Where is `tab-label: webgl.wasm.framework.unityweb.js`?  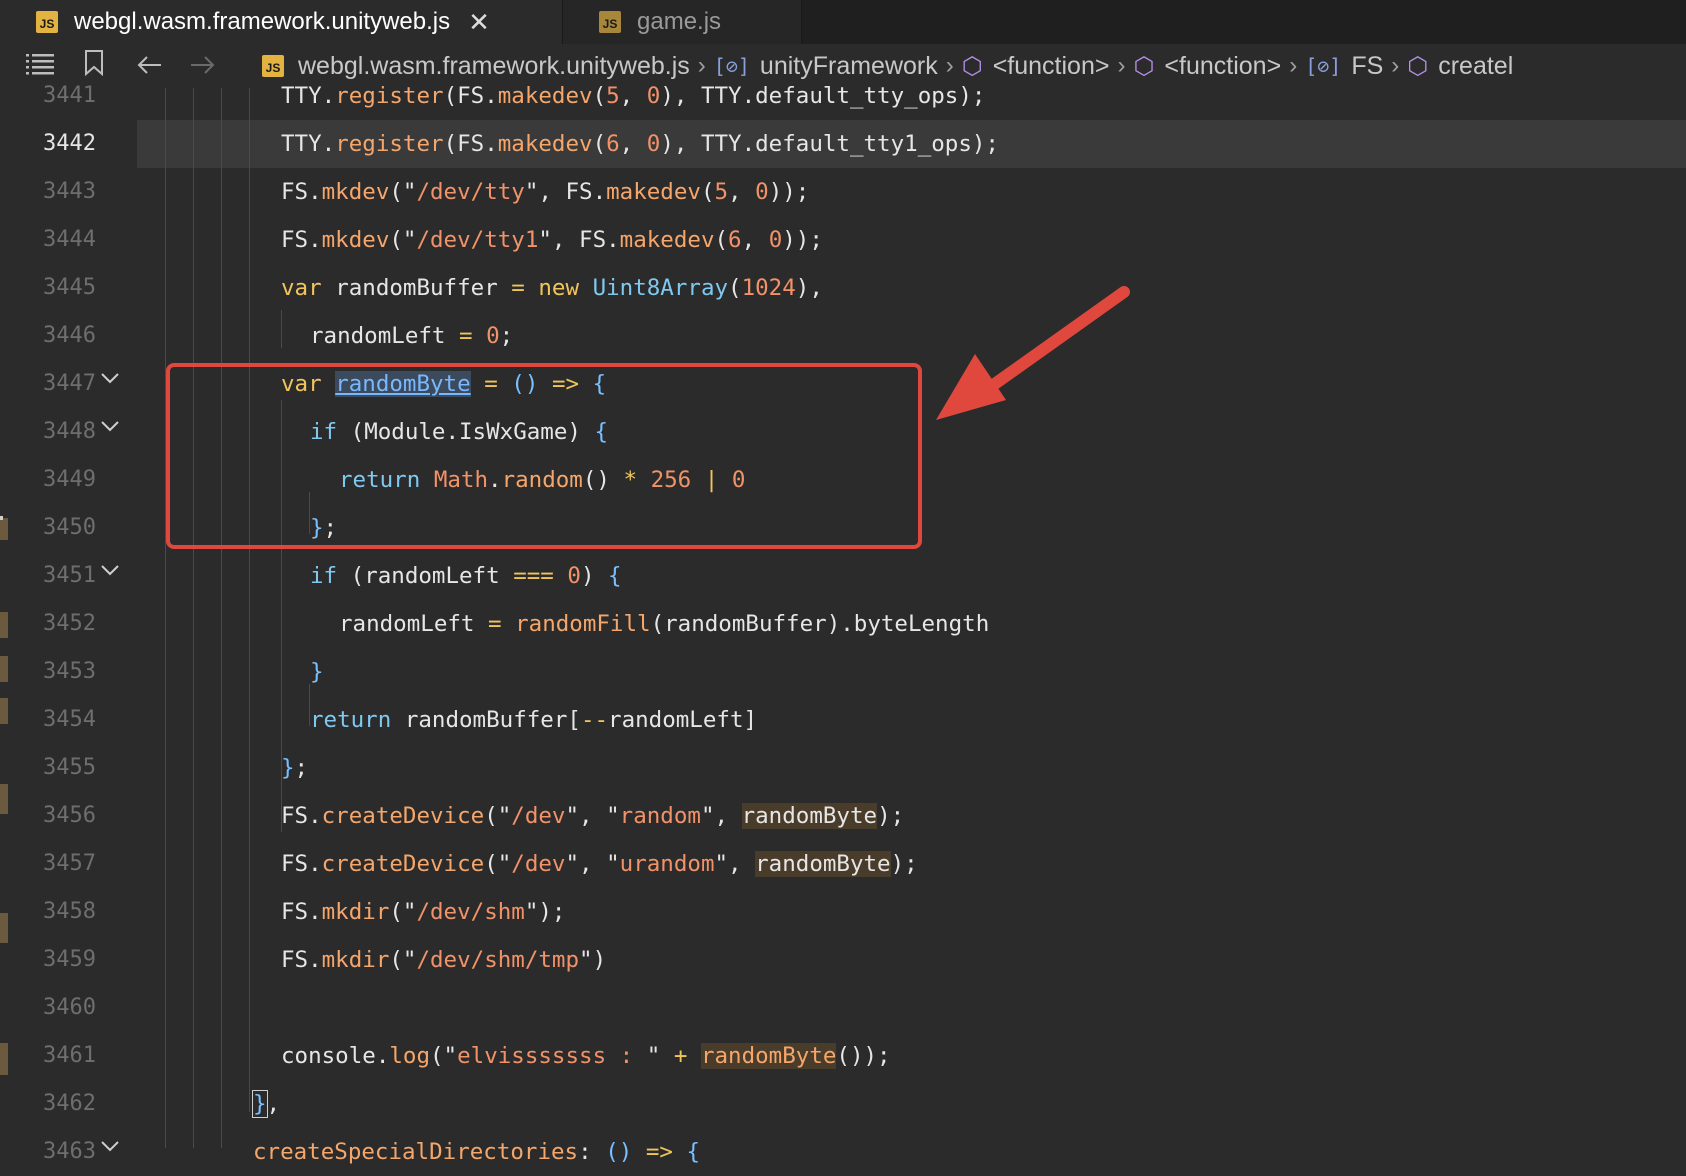 tab-label: webgl.wasm.framework.unityweb.js is located at coordinates (262, 21).